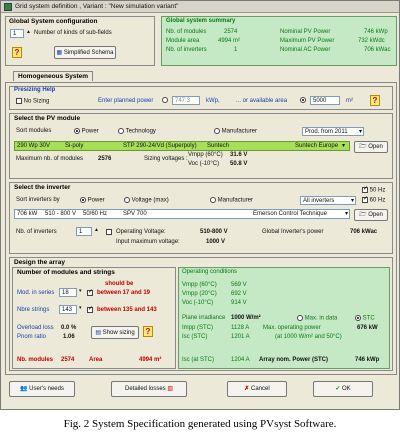 Image resolution: width=400 pixels, height=439 pixels. What do you see at coordinates (90, 131) in the screenshot?
I see `sort-power-label: Power` at bounding box center [90, 131].